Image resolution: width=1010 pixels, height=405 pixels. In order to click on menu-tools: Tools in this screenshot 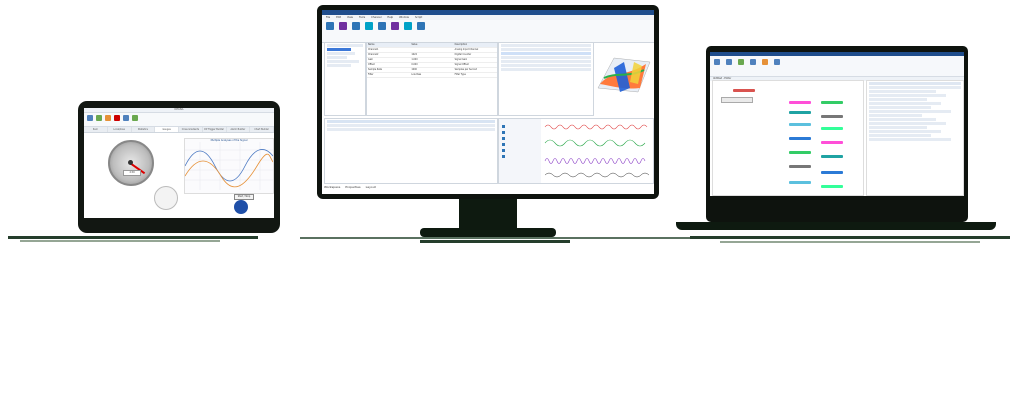, I will do `click(362, 17)`.